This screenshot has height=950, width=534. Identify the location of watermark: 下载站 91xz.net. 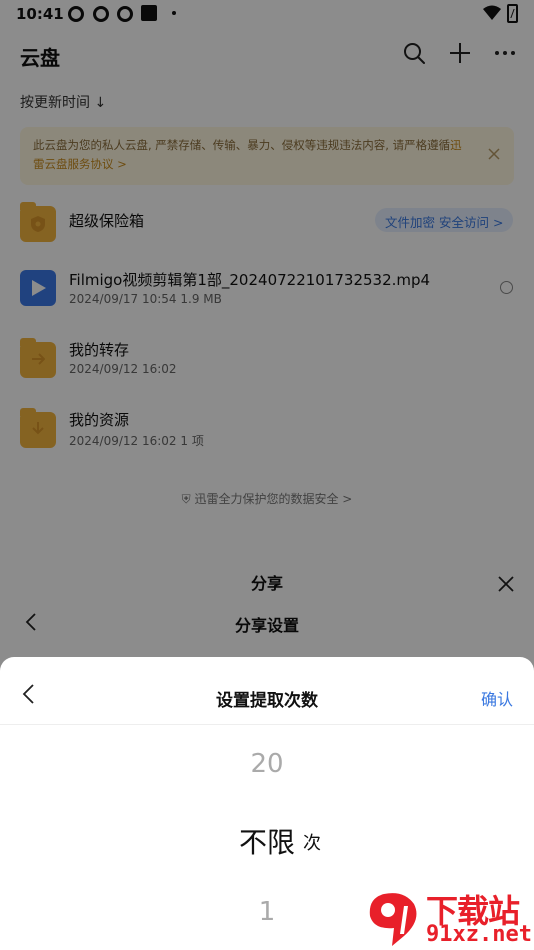
(449, 917).